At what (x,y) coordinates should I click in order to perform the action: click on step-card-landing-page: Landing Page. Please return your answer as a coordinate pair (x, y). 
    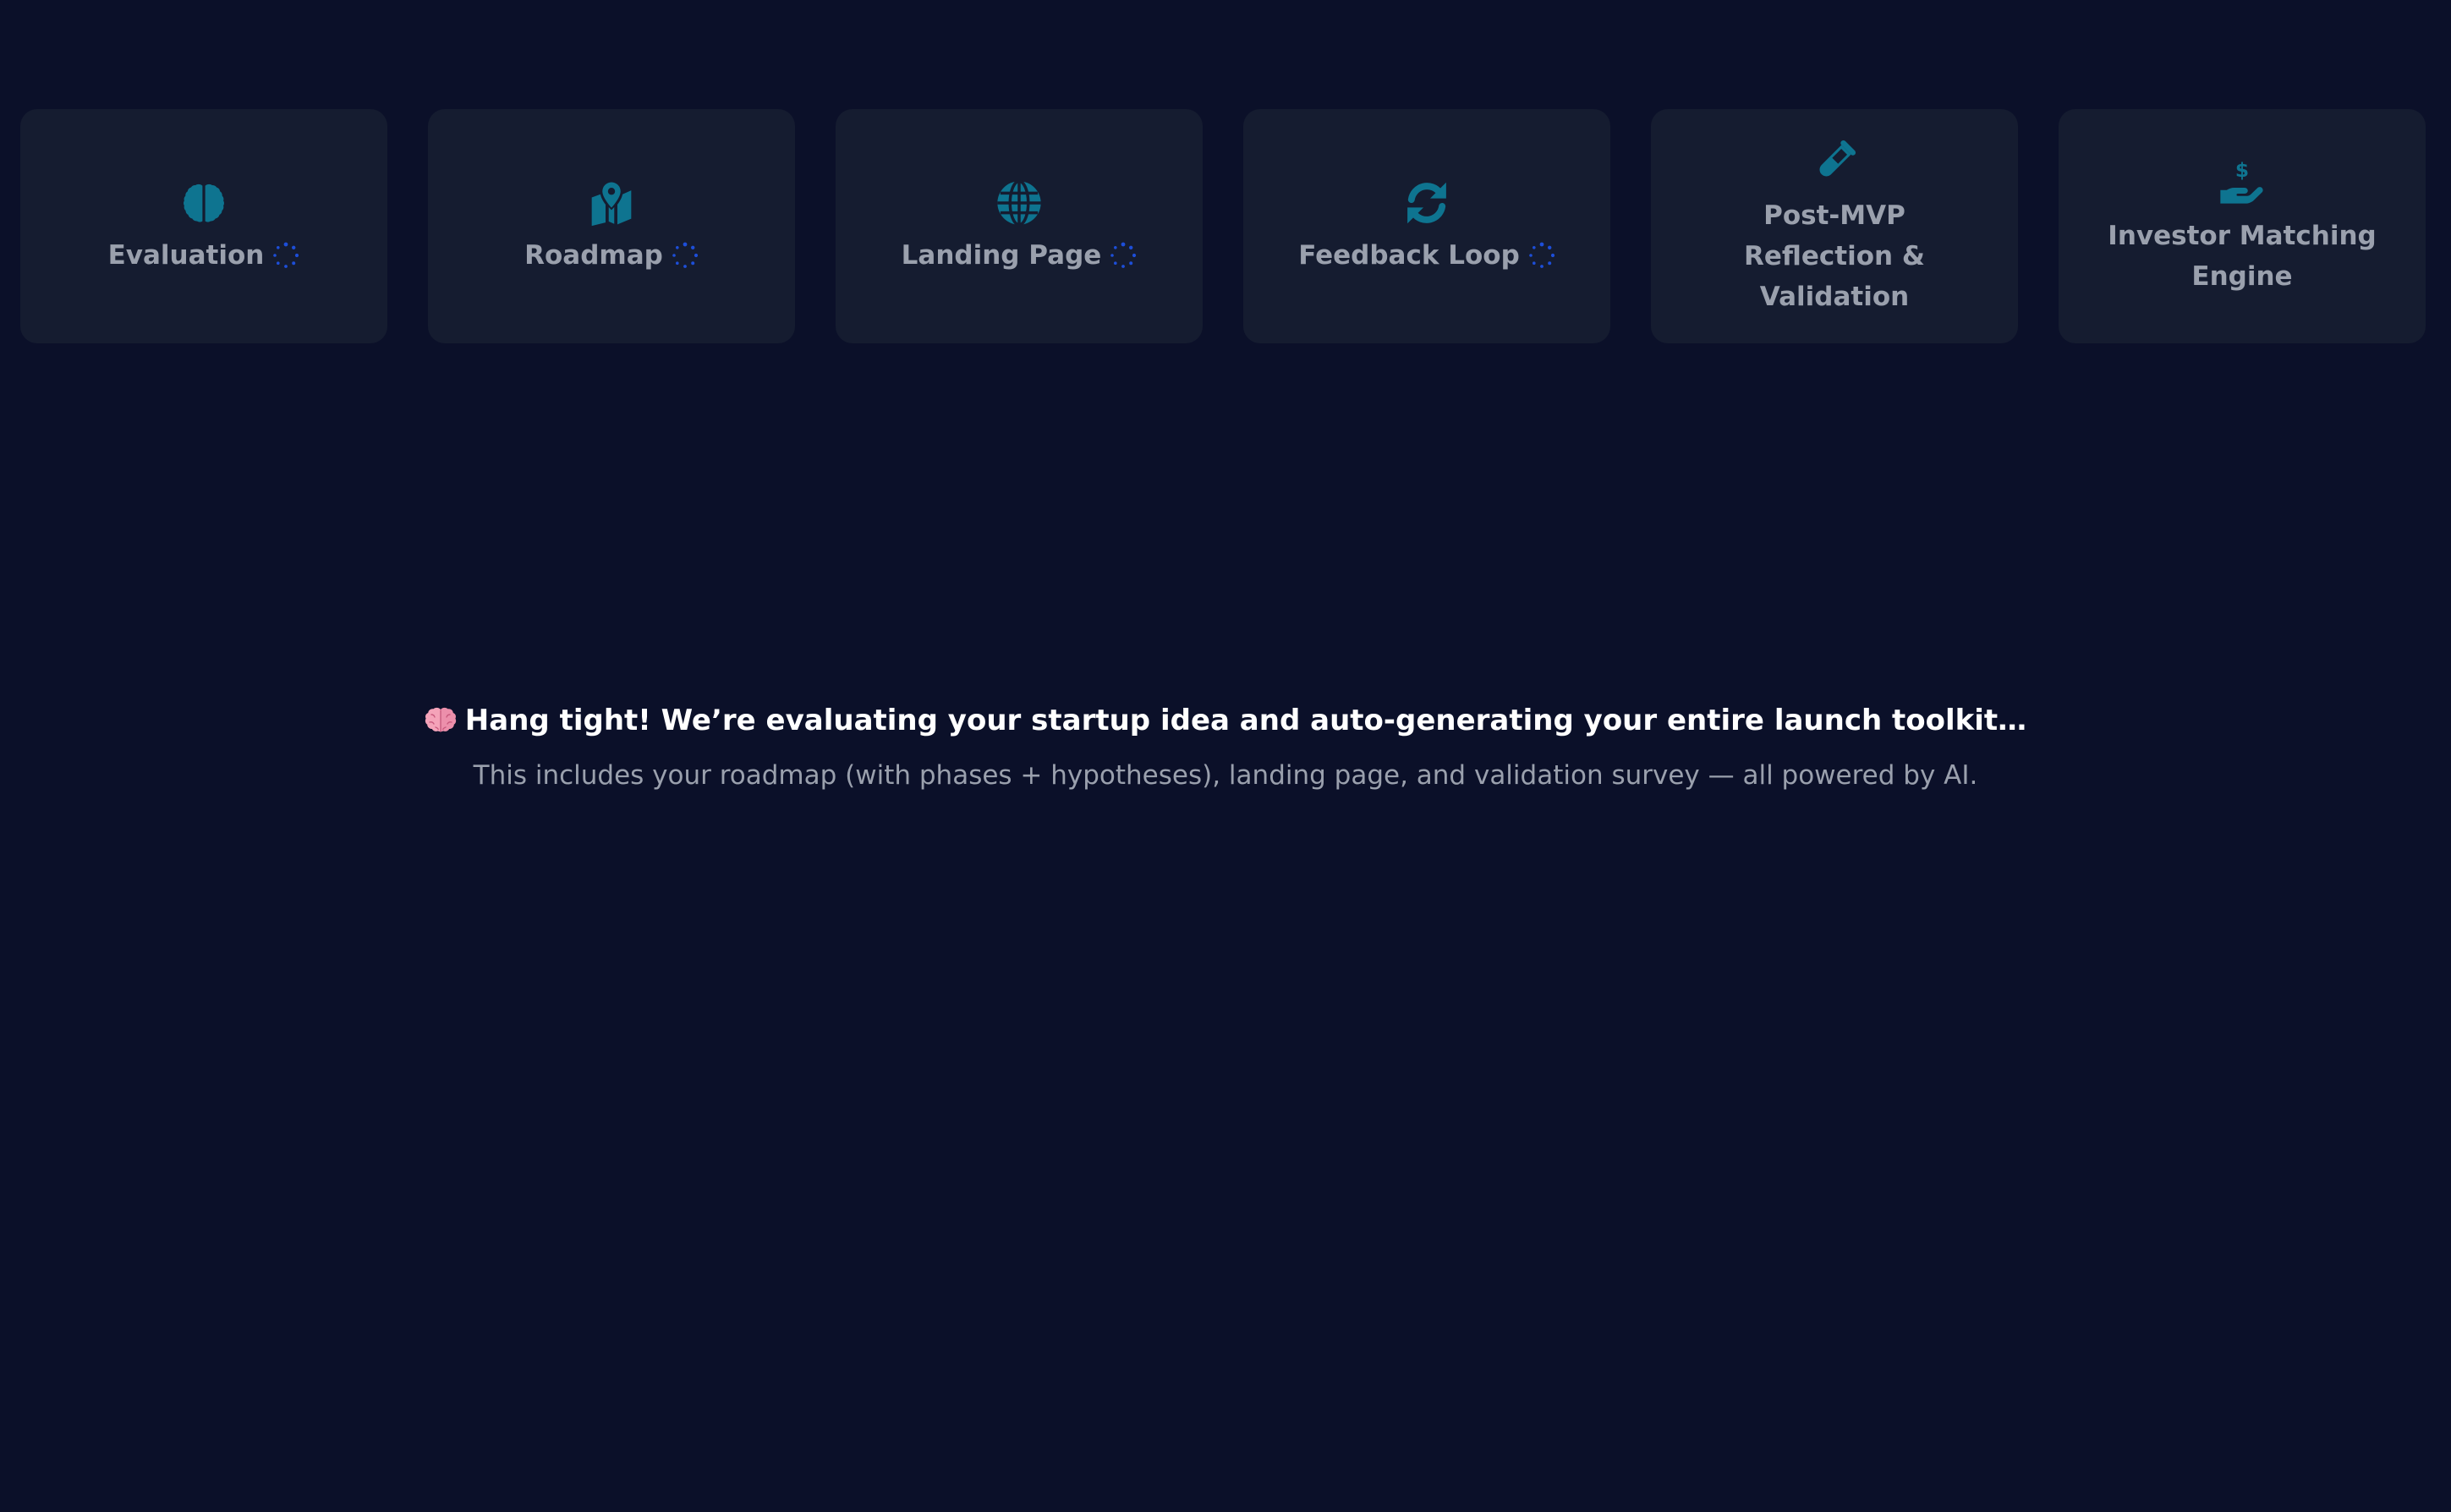
    Looking at the image, I should click on (1019, 226).